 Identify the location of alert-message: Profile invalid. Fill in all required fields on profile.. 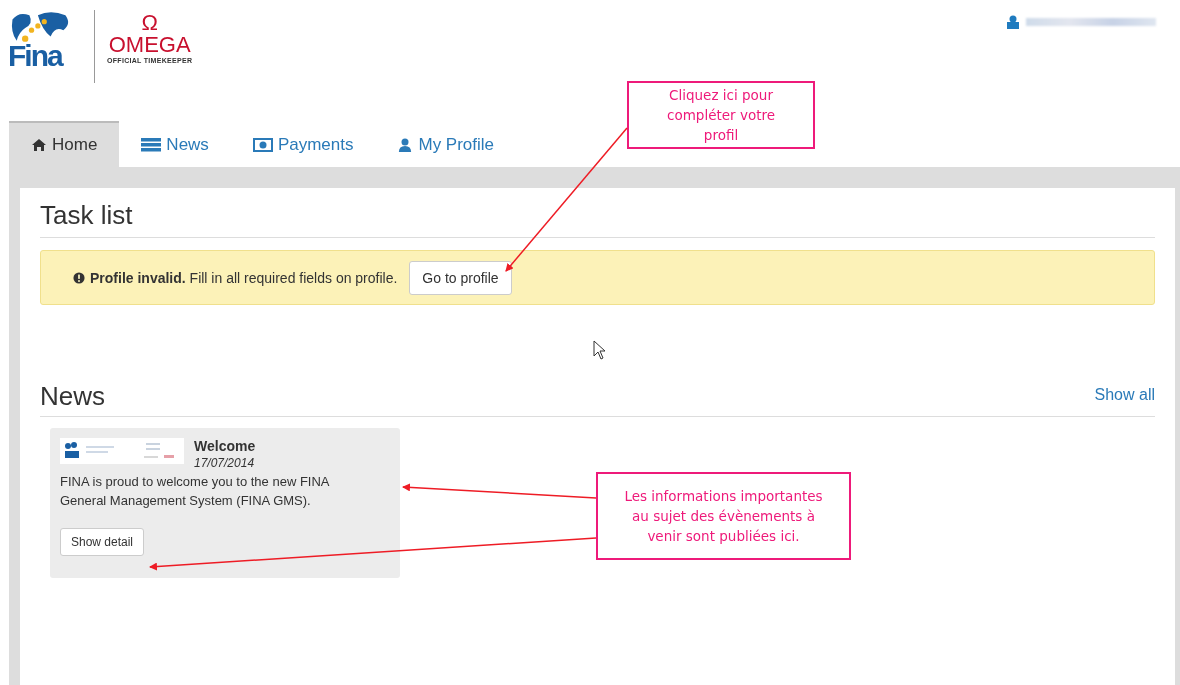
(244, 277).